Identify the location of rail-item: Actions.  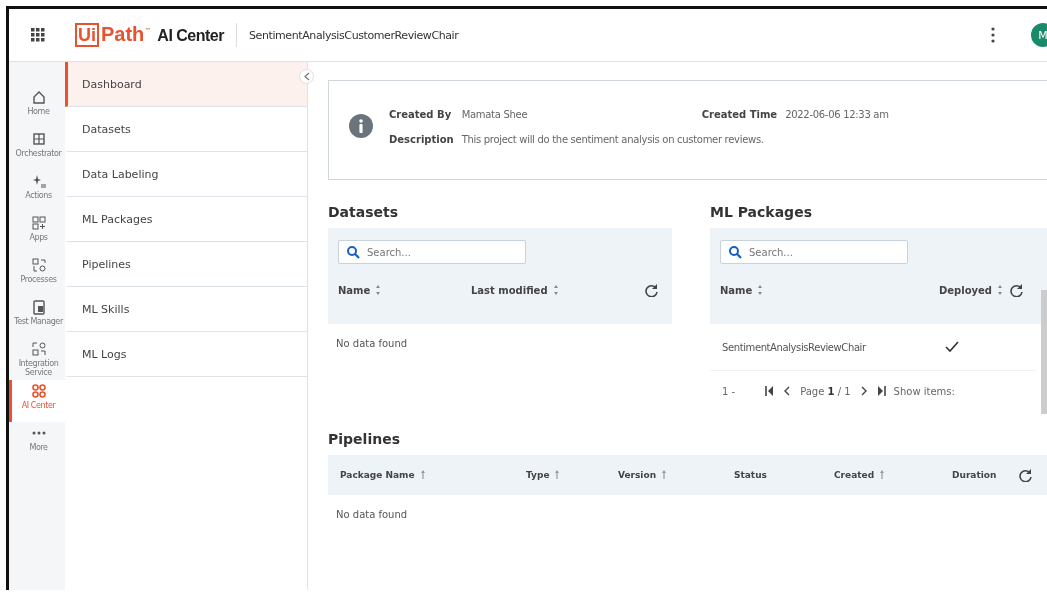
(37, 191).